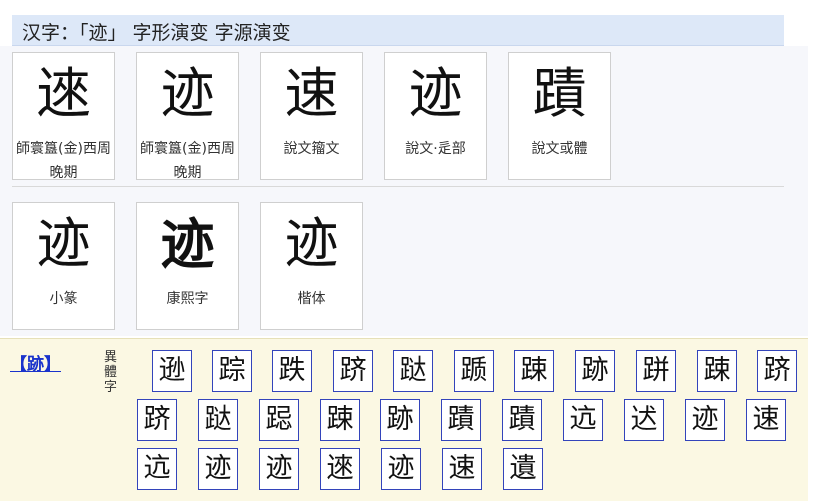 The image size is (818, 501). Describe the element at coordinates (340, 469) in the screenshot. I see `variant-char: 逨` at that location.